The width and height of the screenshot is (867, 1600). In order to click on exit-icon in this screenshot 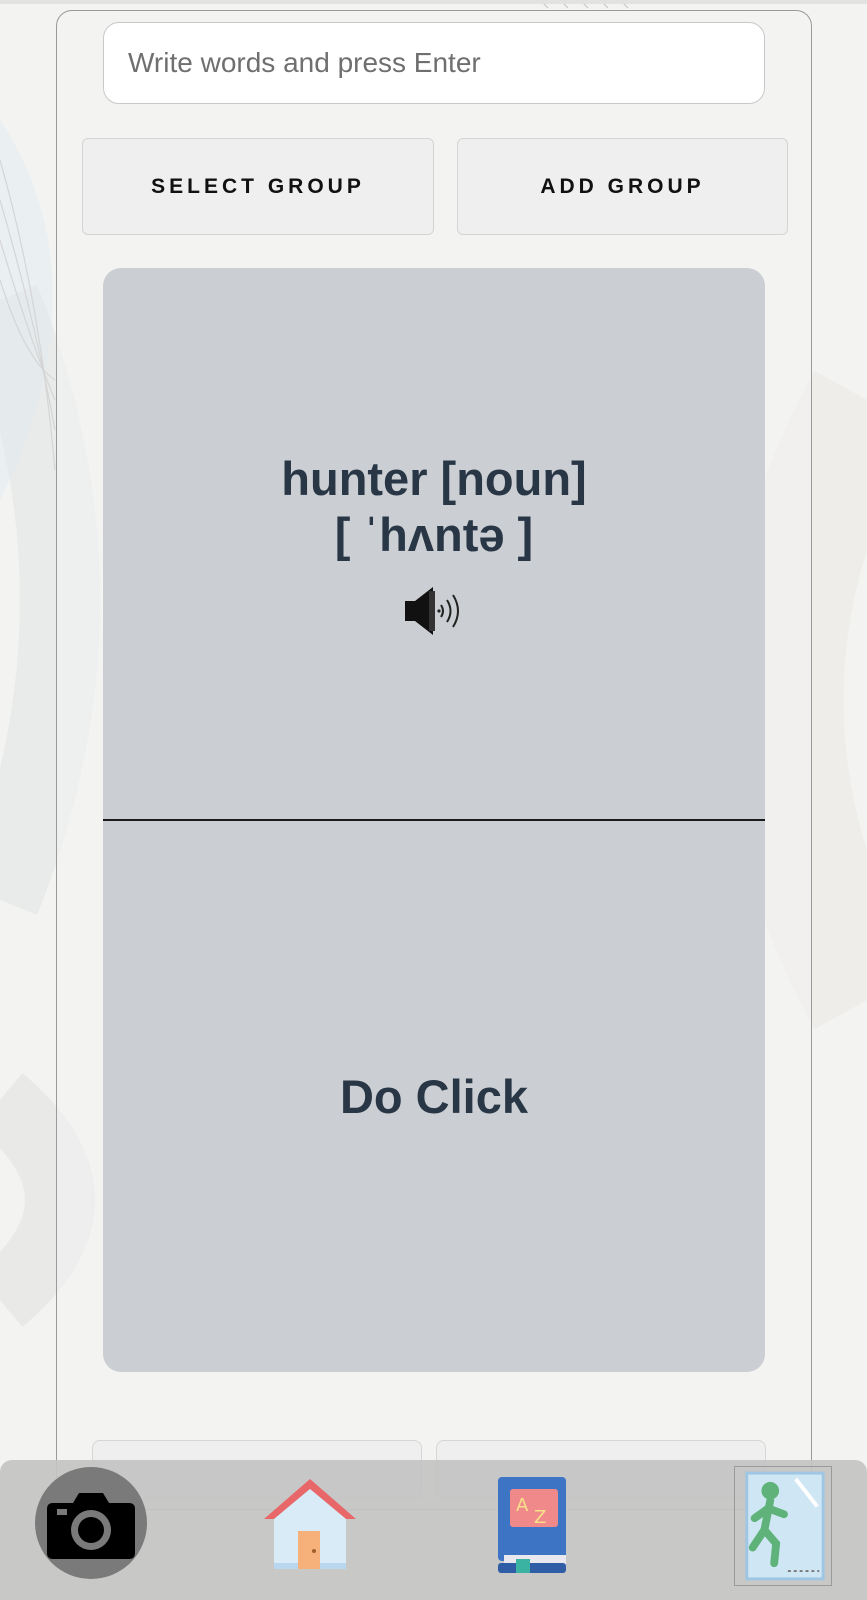, I will do `click(783, 1526)`.